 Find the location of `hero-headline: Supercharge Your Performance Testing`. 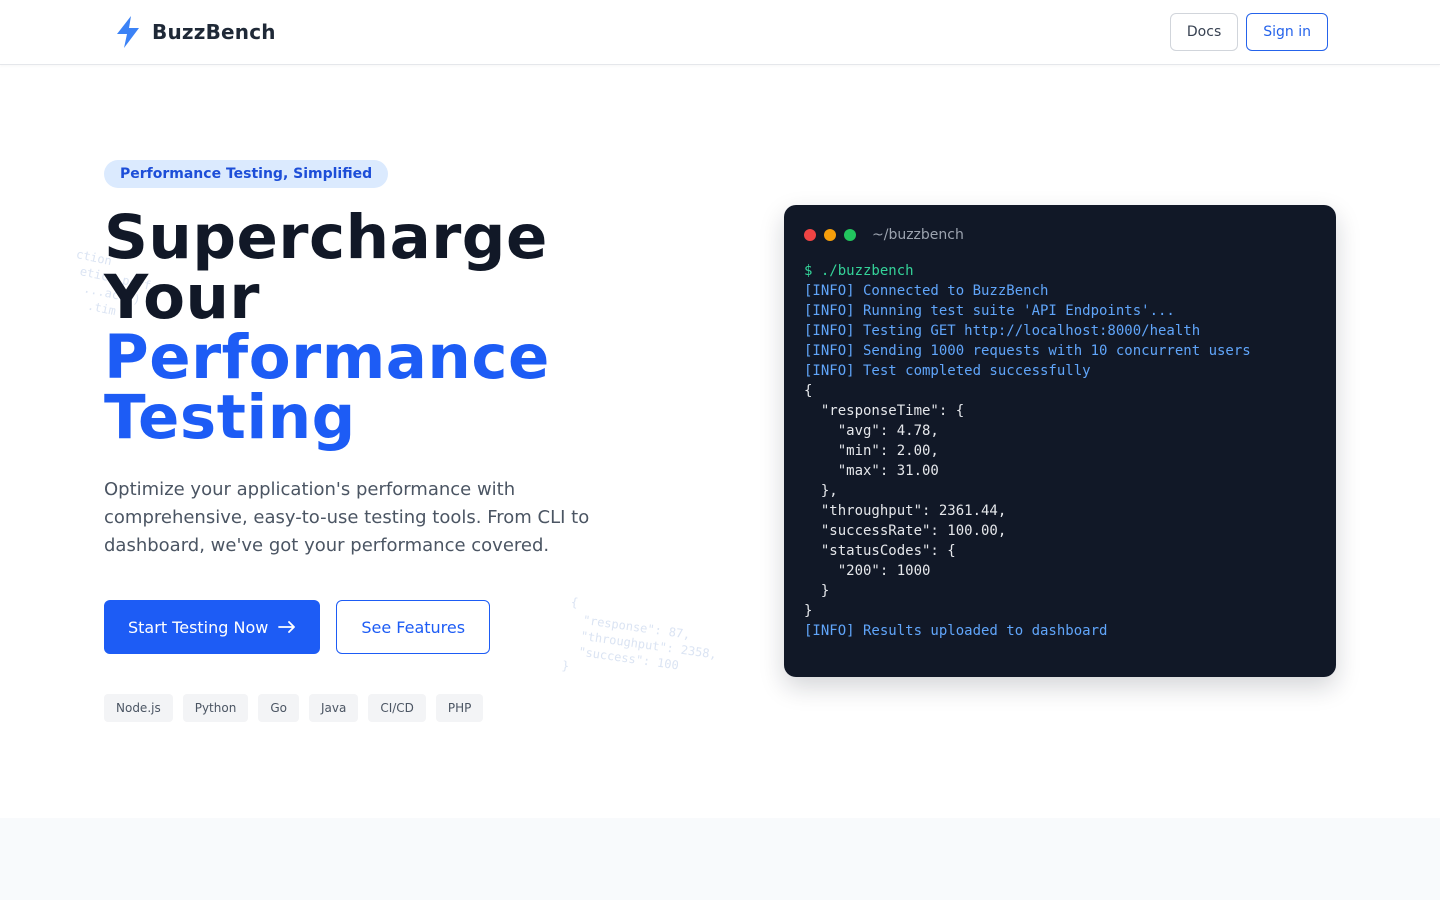

hero-headline: Supercharge Your Performance Testing is located at coordinates (414, 327).